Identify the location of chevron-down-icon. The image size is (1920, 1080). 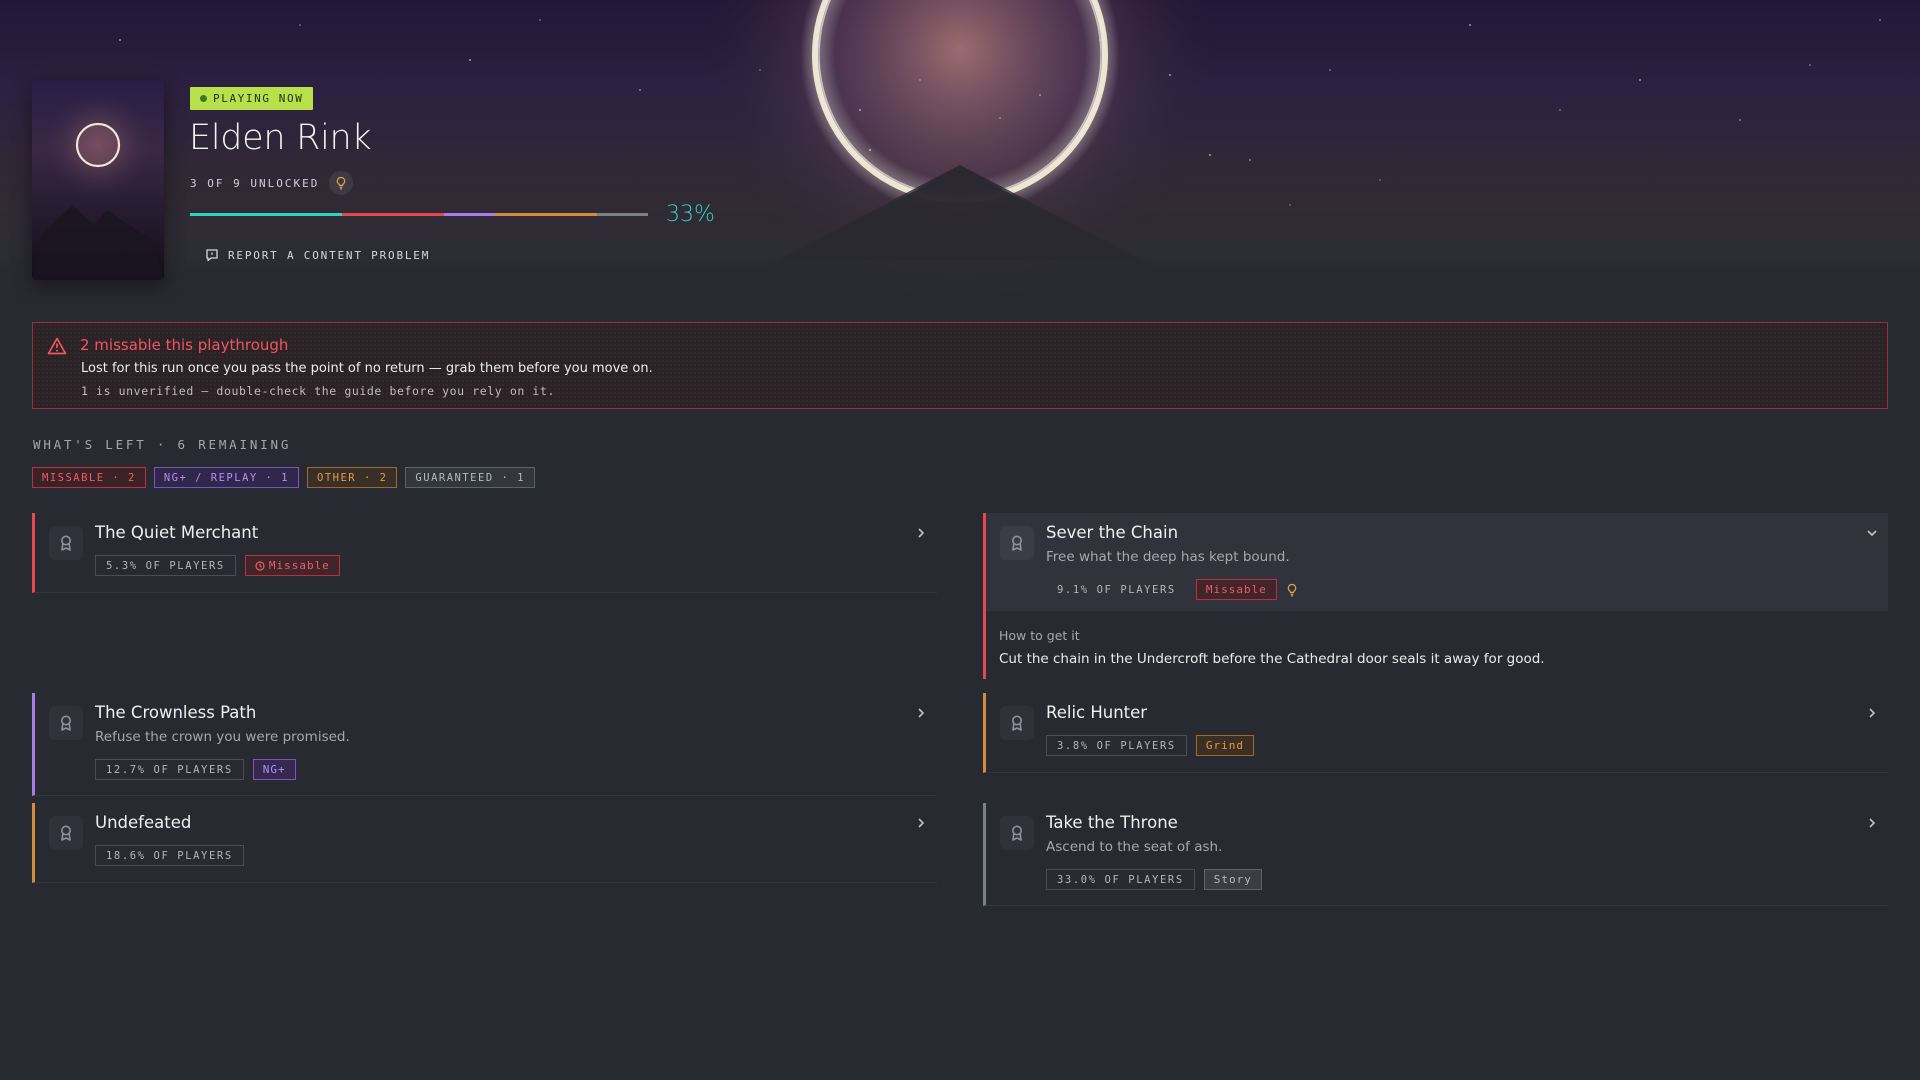
(1872, 533).